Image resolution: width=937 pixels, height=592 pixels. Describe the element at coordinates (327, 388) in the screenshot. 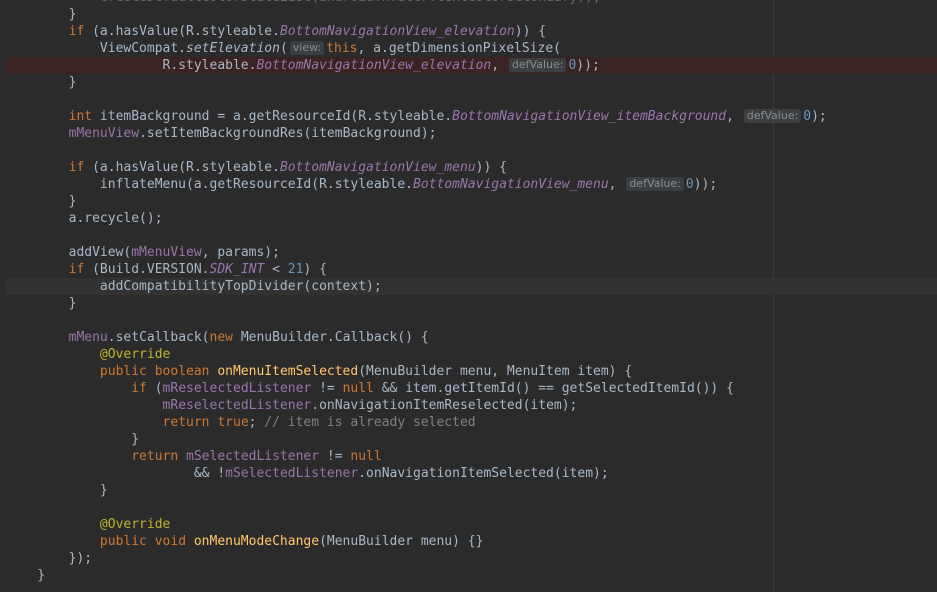

I see `code-token: !=` at that location.